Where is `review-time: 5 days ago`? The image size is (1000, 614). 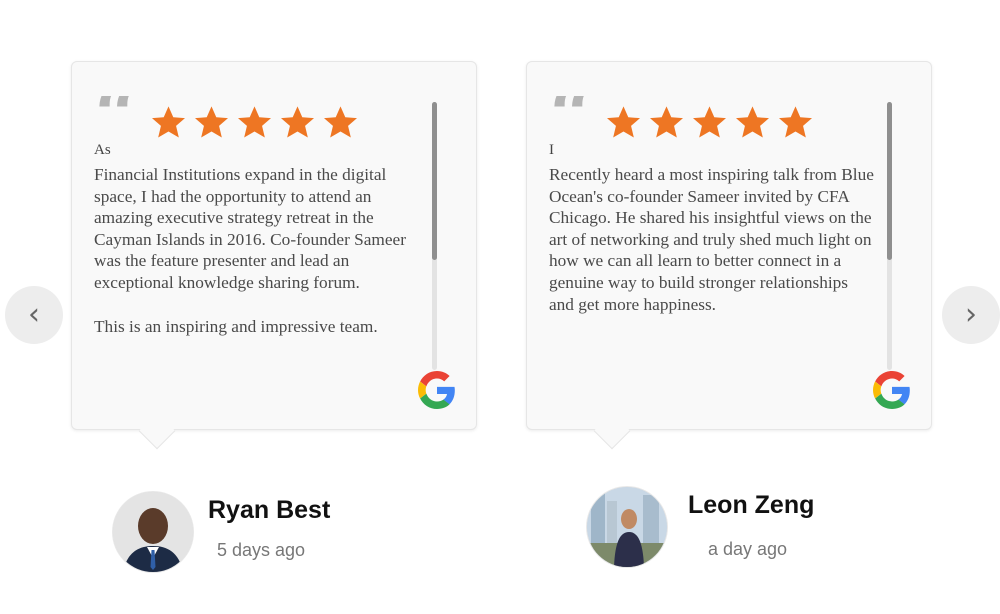 review-time: 5 days ago is located at coordinates (261, 550).